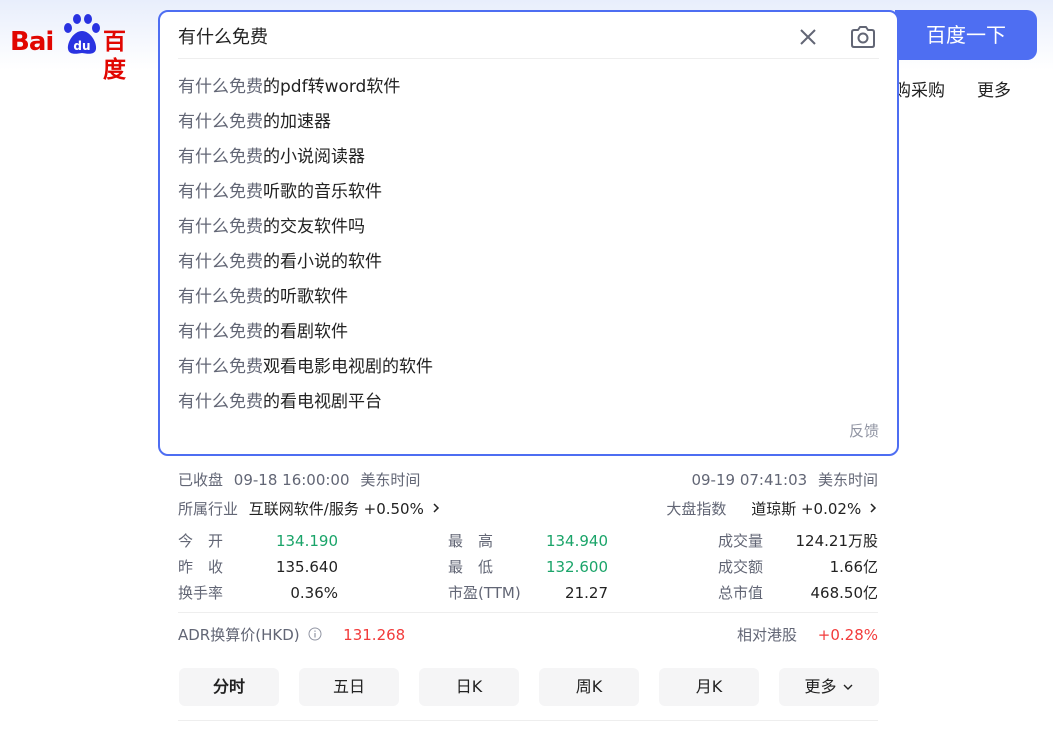  What do you see at coordinates (994, 88) in the screenshot?
I see `nav-more-link: 更多` at bounding box center [994, 88].